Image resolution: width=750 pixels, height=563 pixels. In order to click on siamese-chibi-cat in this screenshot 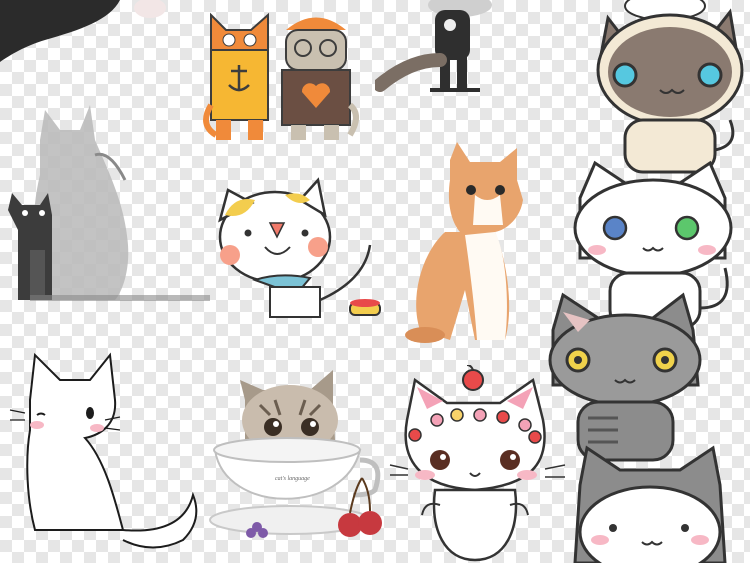, I will do `click(670, 87)`.